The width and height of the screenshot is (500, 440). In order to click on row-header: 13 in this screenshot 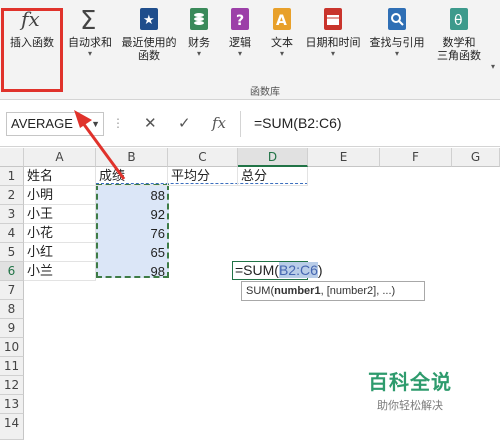, I will do `click(12, 404)`.